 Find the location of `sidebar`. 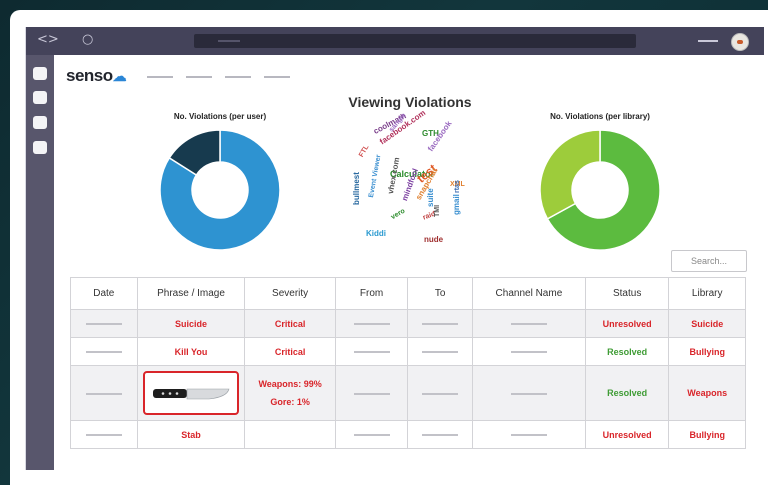

sidebar is located at coordinates (40, 262).